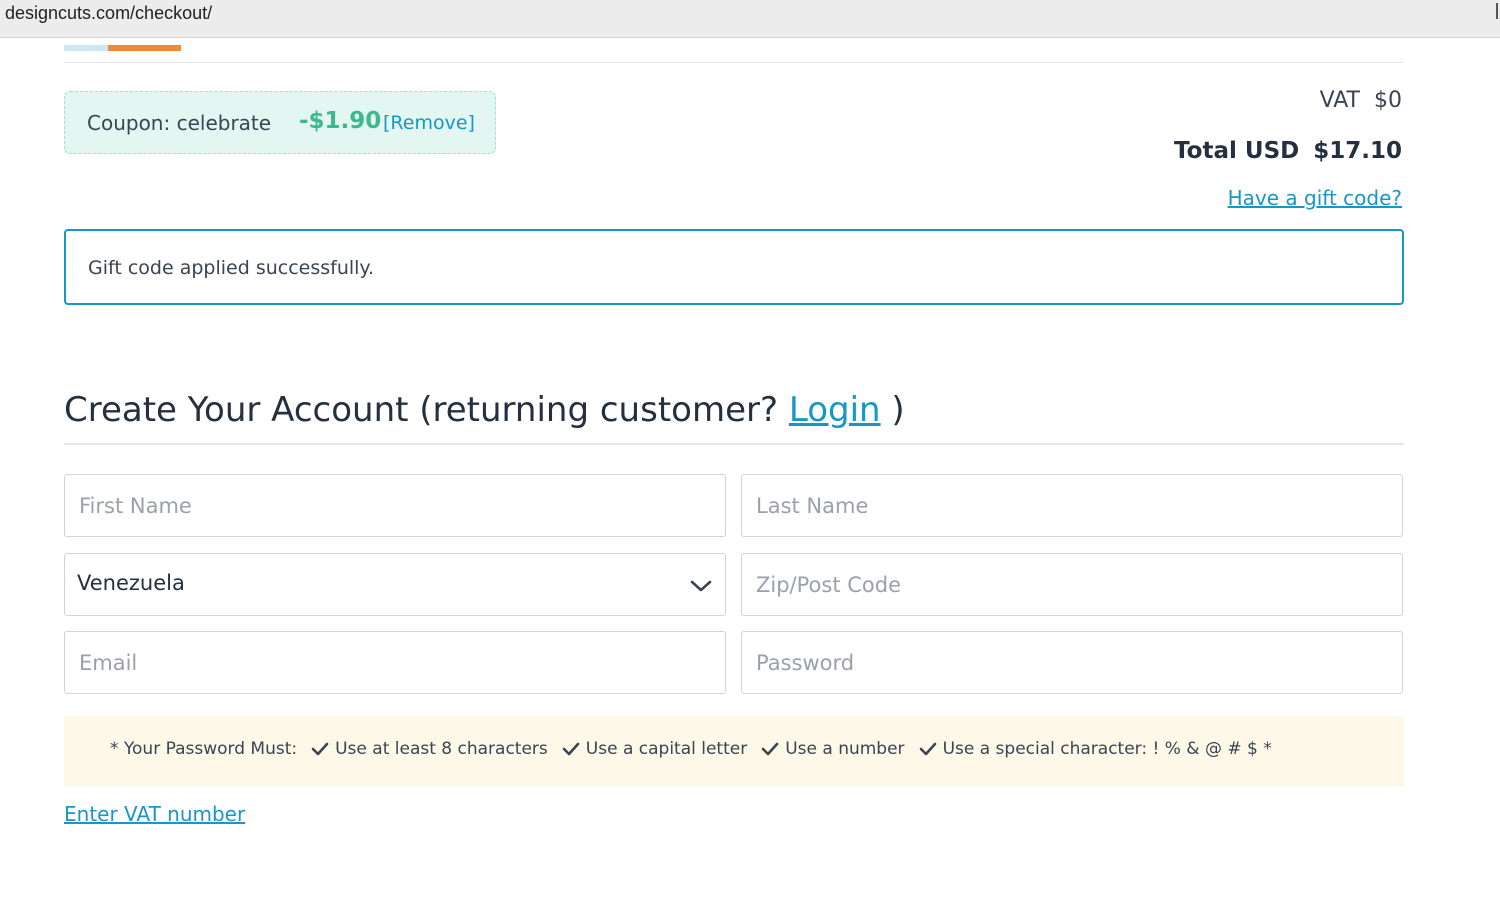 The height and width of the screenshot is (922, 1500). I want to click on password-rules-intro: * Your Password Must:, so click(204, 749).